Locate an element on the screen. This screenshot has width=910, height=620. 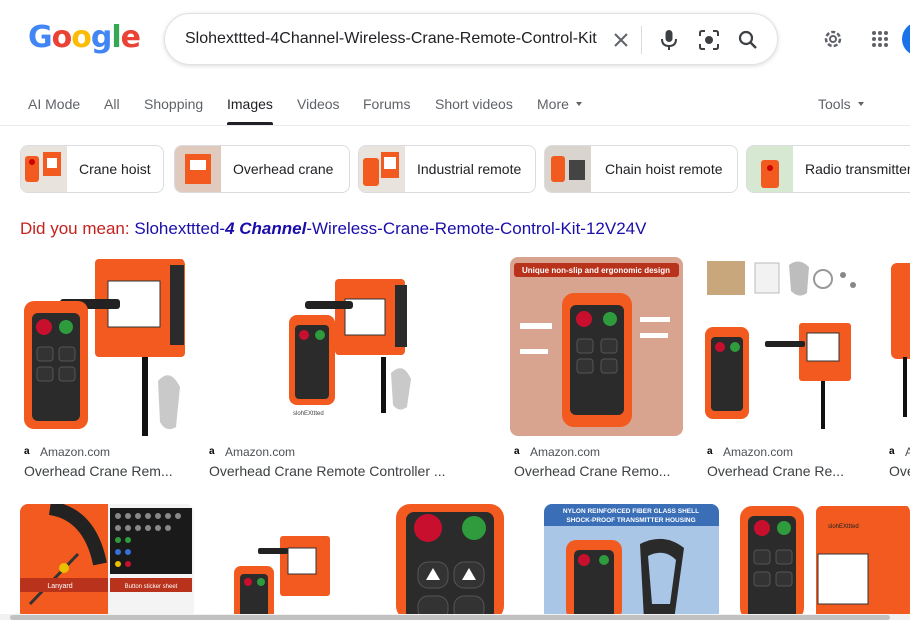
chip-overhead-crane: Overhead crane is located at coordinates (262, 169).